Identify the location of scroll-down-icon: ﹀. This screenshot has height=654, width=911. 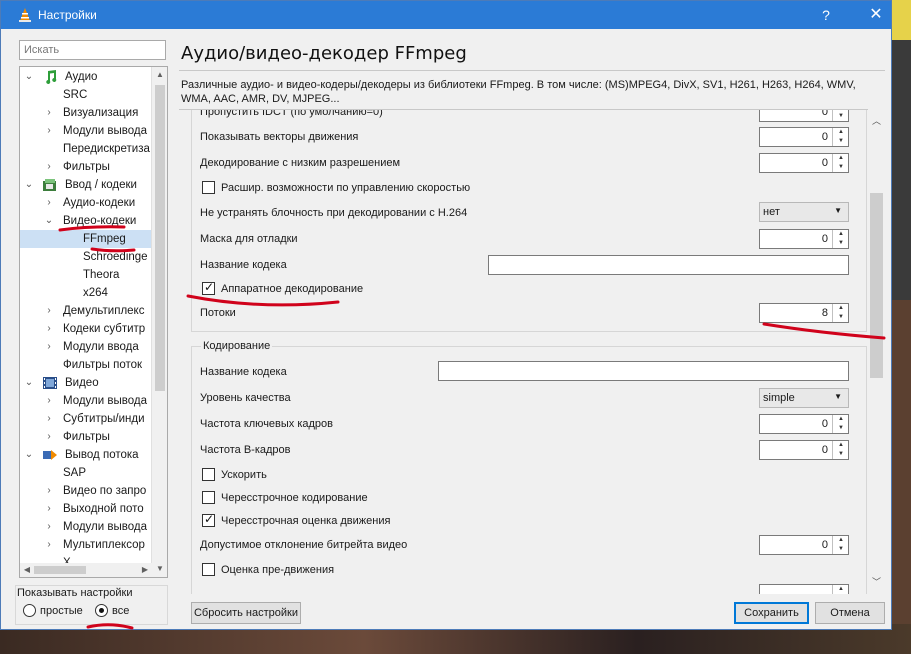
(876, 582).